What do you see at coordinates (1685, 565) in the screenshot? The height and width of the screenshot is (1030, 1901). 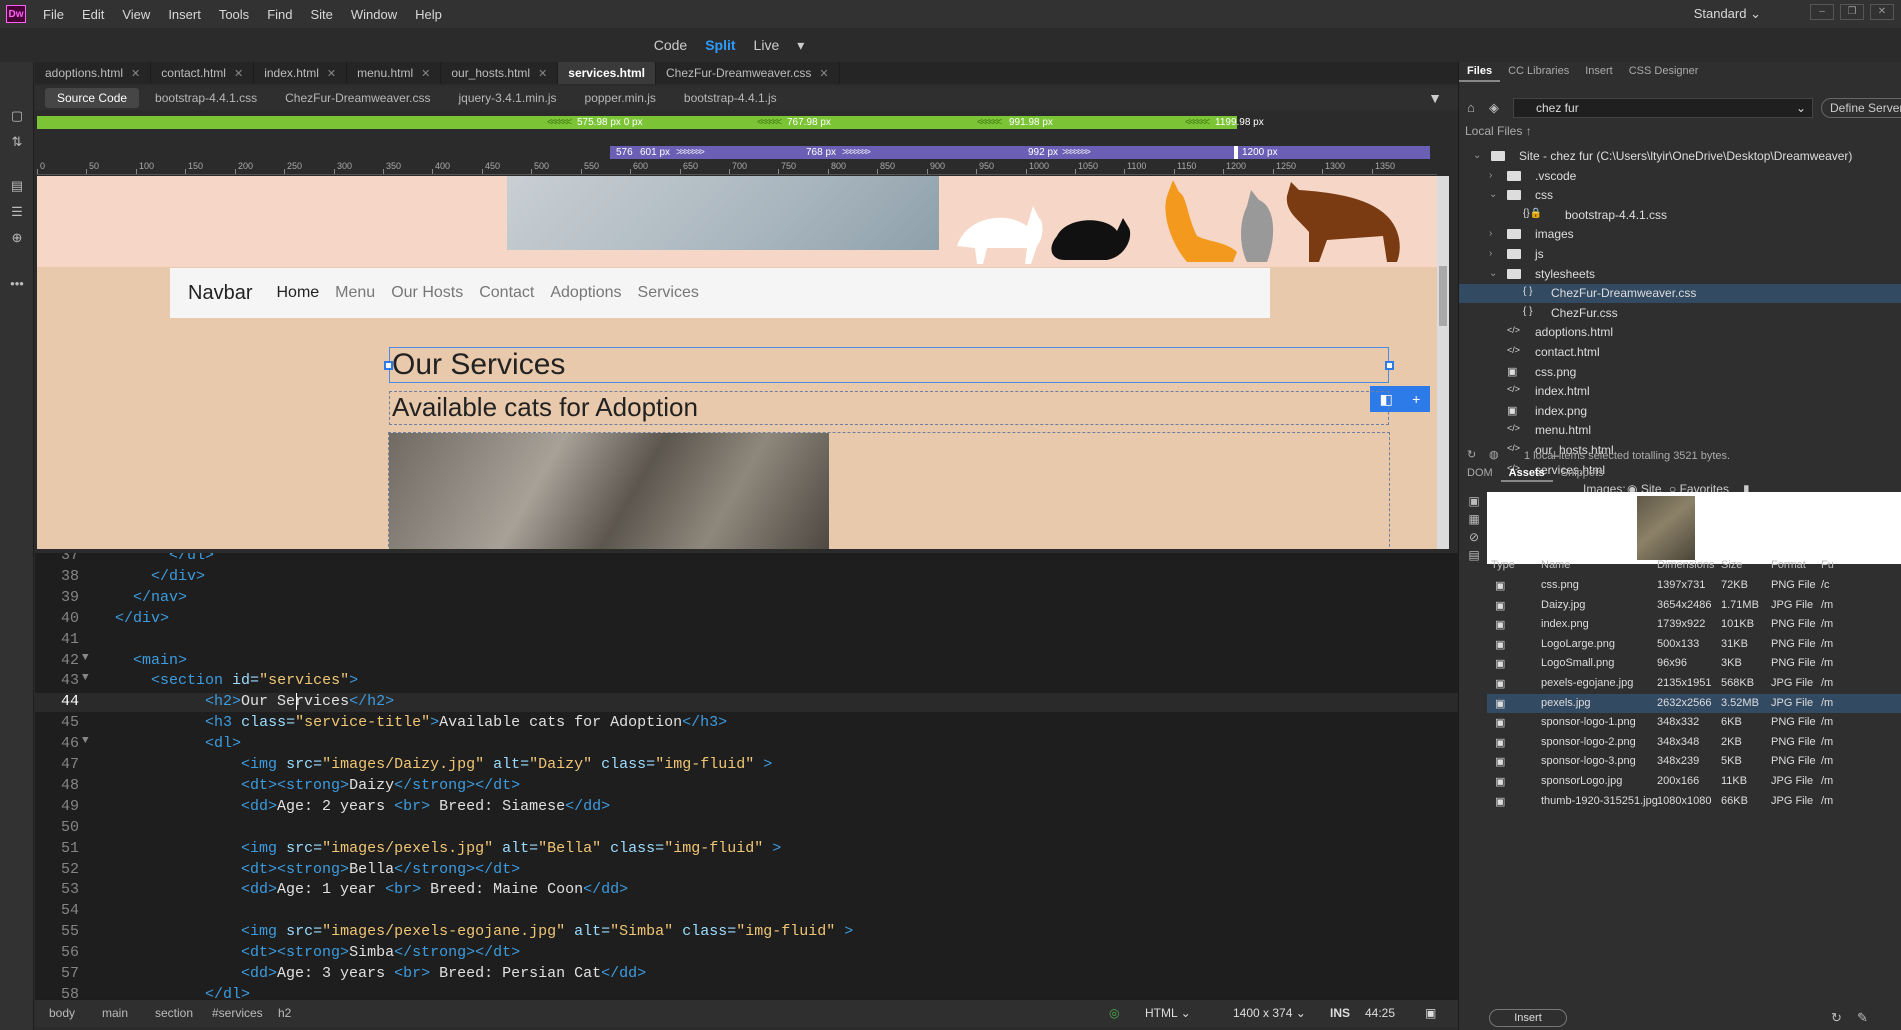 I see `col-dimensions: Dimensions` at bounding box center [1685, 565].